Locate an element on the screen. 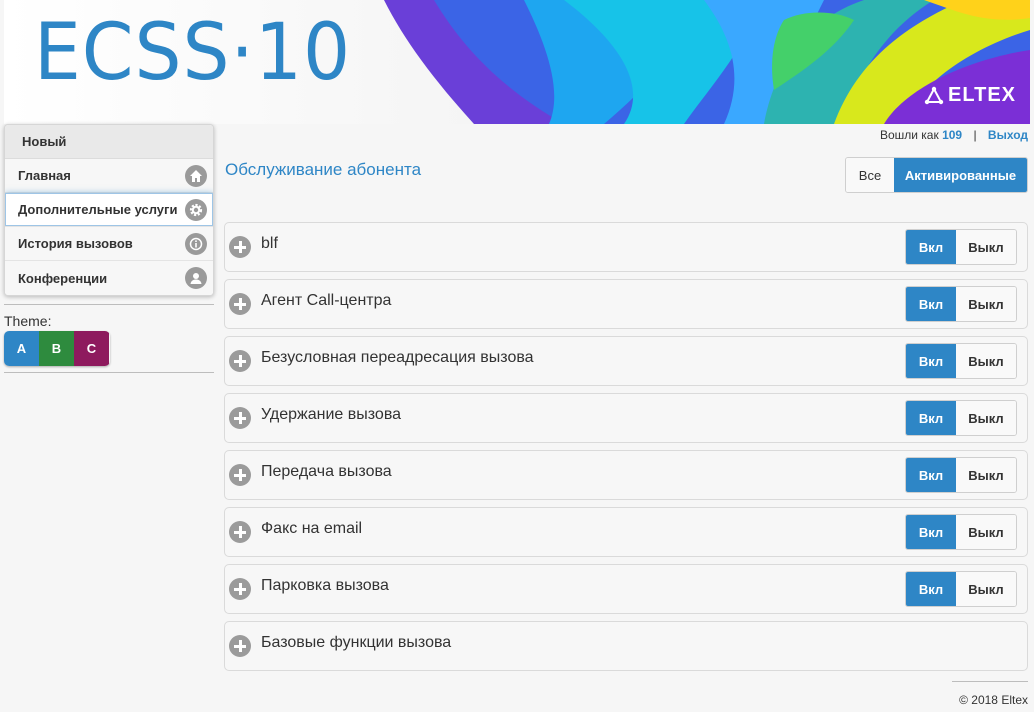  sidebar-item-additional-services: Дополнительные услуги is located at coordinates (109, 210).